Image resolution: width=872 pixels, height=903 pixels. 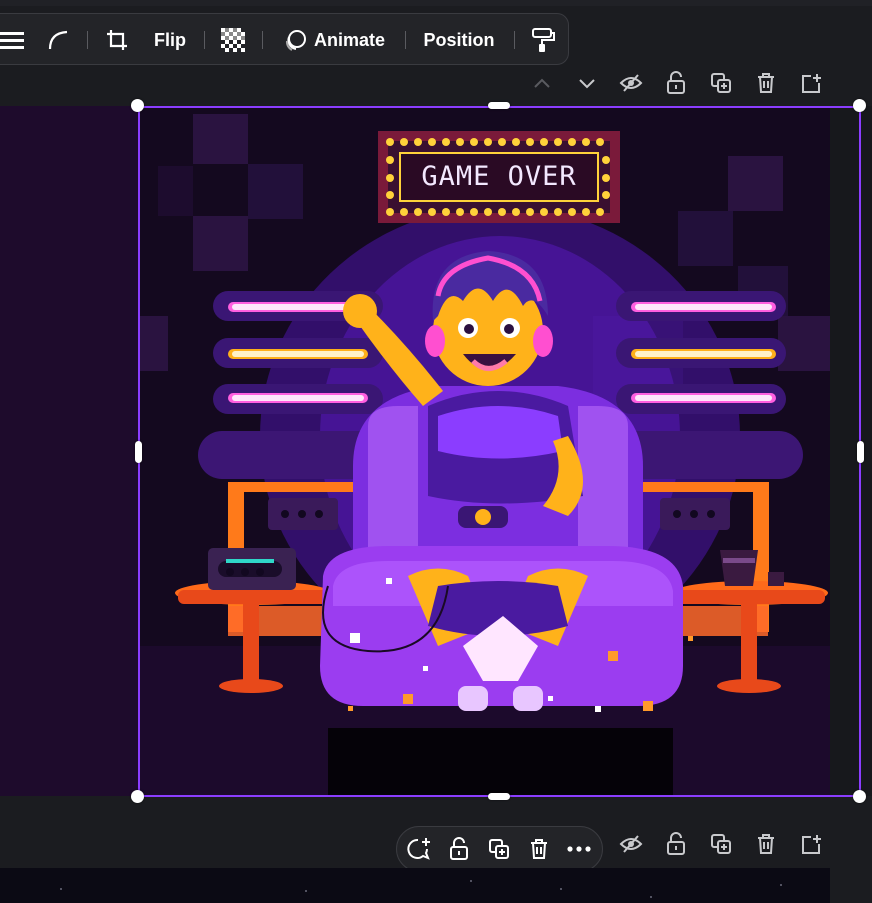 I want to click on resize-handle-bottom, so click(x=499, y=796).